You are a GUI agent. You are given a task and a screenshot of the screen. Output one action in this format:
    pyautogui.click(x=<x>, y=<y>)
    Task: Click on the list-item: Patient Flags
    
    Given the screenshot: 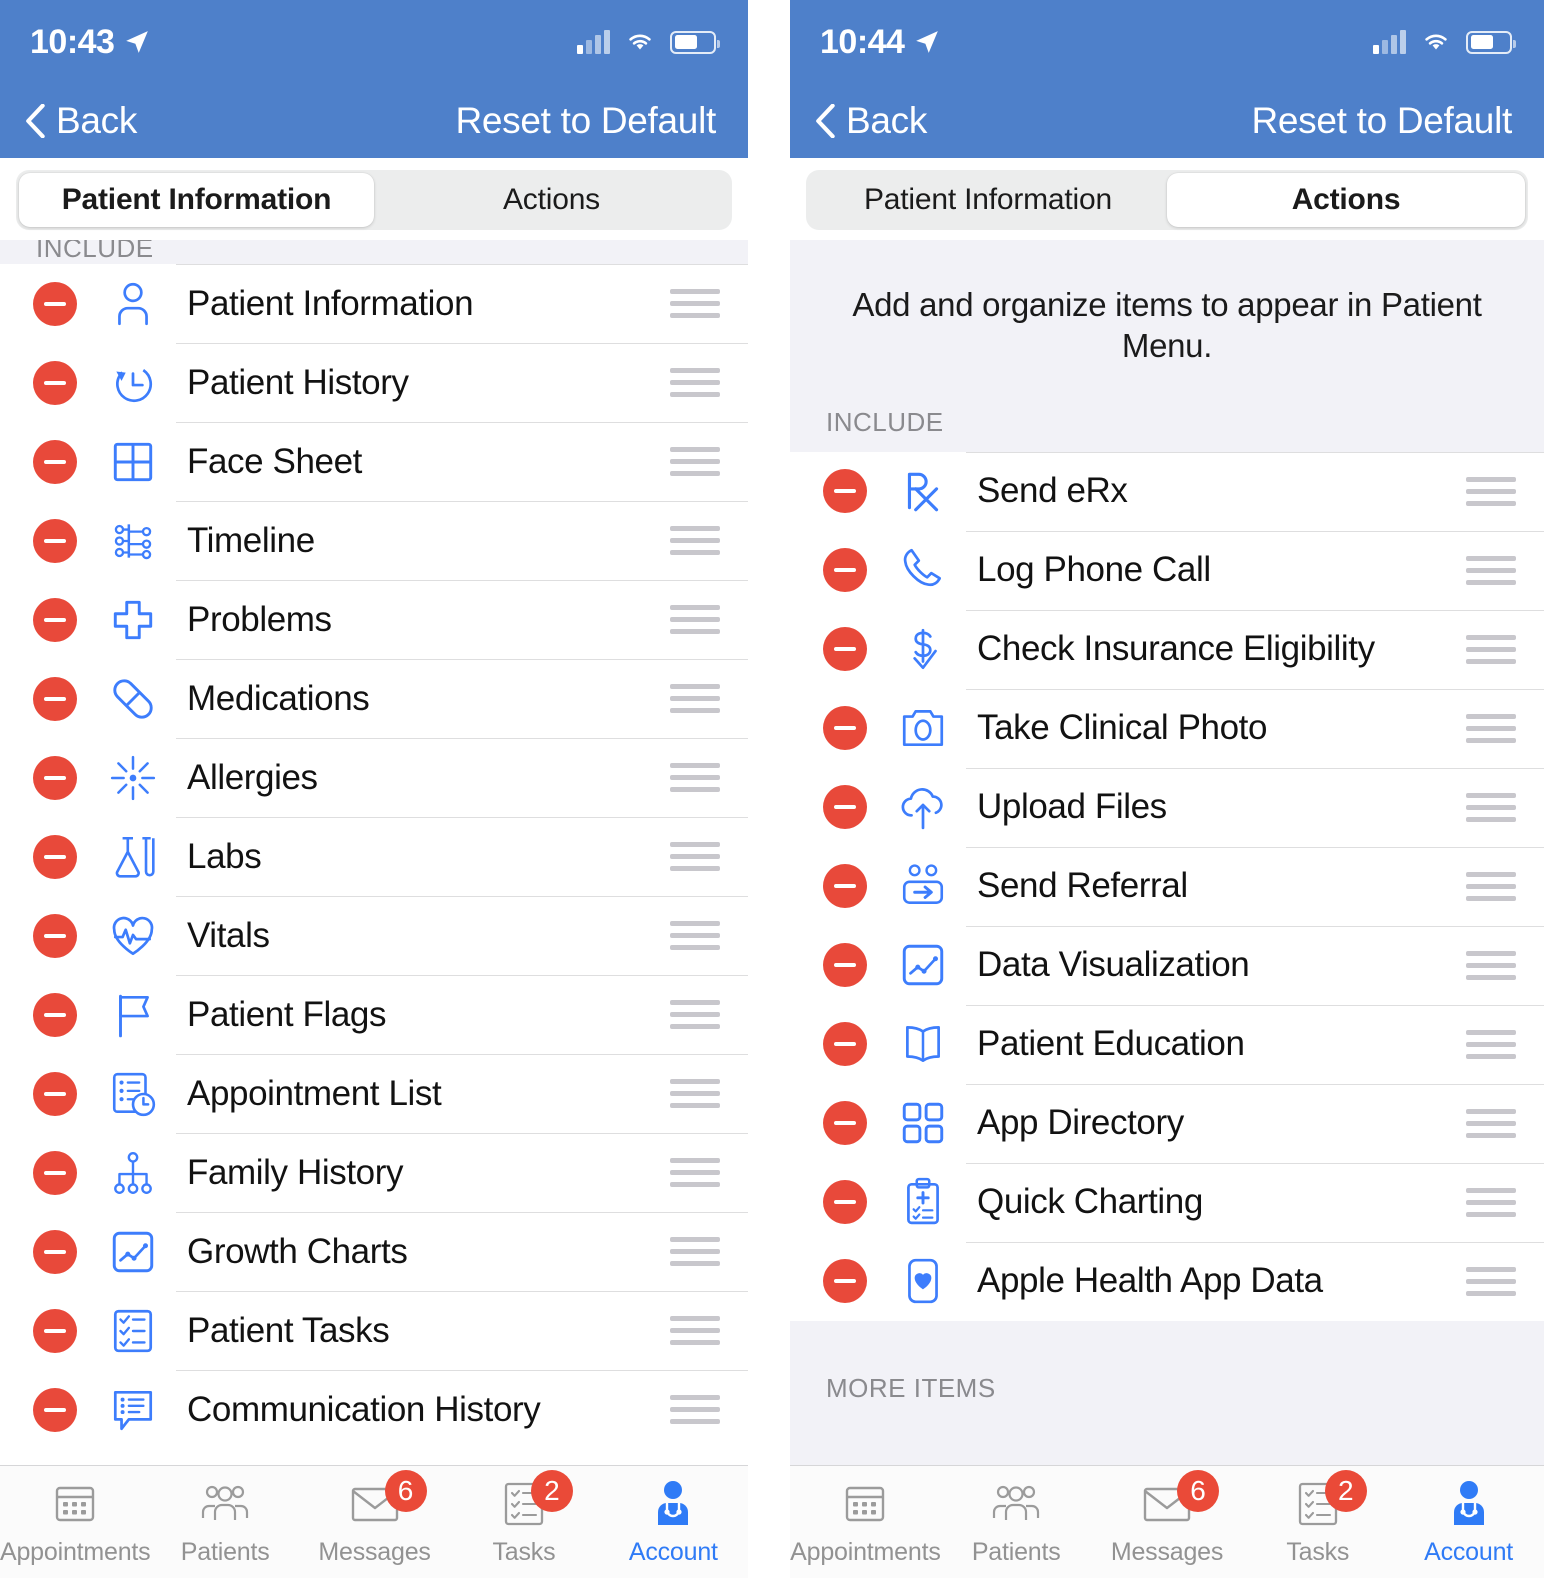 What is the action you would take?
    pyautogui.click(x=374, y=1014)
    